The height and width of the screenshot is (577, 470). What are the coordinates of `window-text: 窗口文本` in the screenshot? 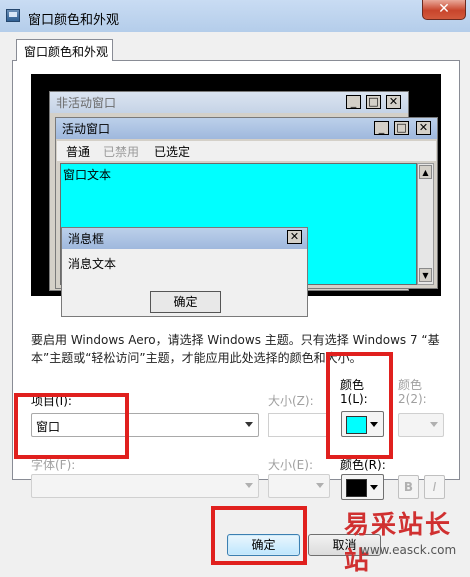 It's located at (87, 175).